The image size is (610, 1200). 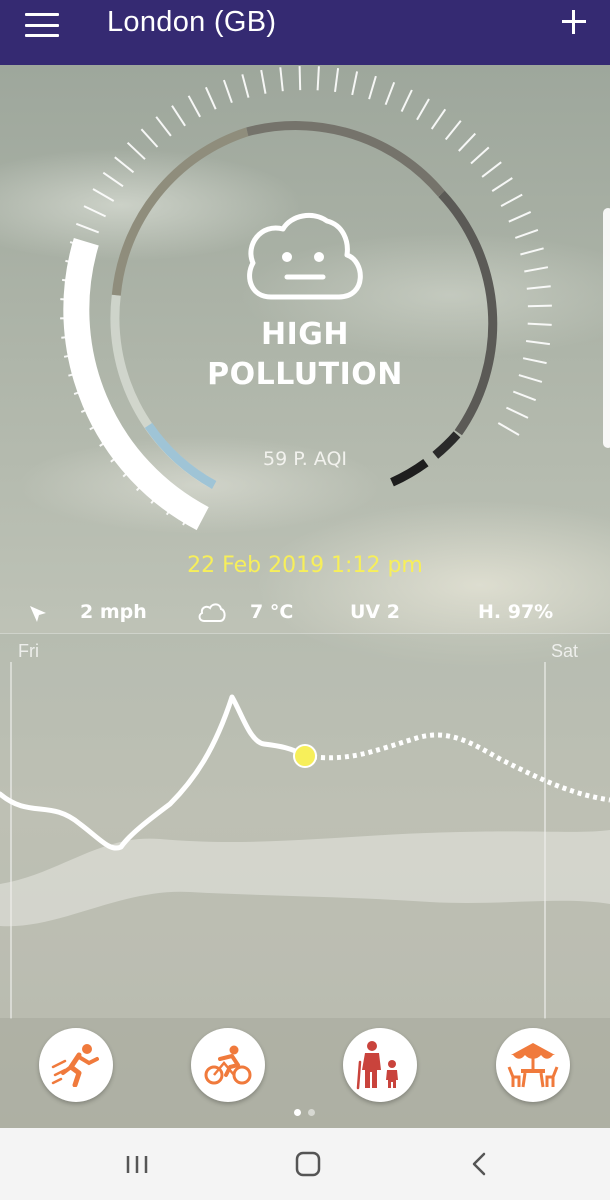 I want to click on home-button, so click(x=308, y=1164).